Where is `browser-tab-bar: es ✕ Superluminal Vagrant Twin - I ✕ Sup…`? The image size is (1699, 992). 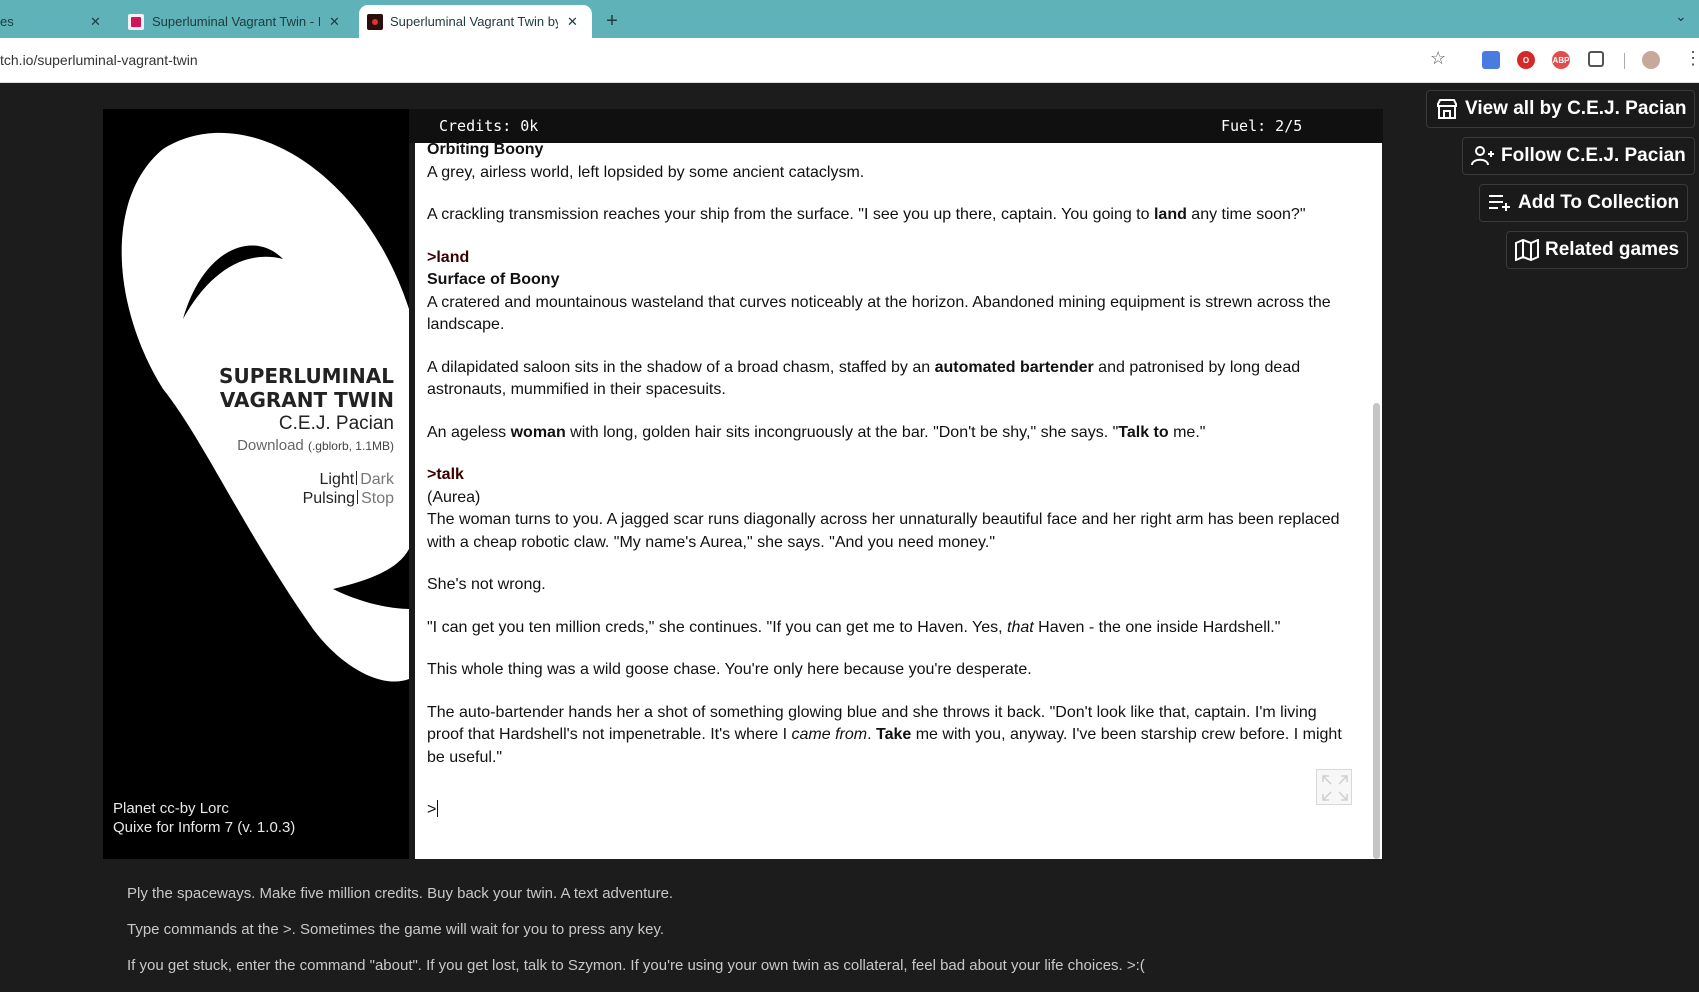
browser-tab-bar: es ✕ Superluminal Vagrant Twin - I ✕ Sup… is located at coordinates (849, 19).